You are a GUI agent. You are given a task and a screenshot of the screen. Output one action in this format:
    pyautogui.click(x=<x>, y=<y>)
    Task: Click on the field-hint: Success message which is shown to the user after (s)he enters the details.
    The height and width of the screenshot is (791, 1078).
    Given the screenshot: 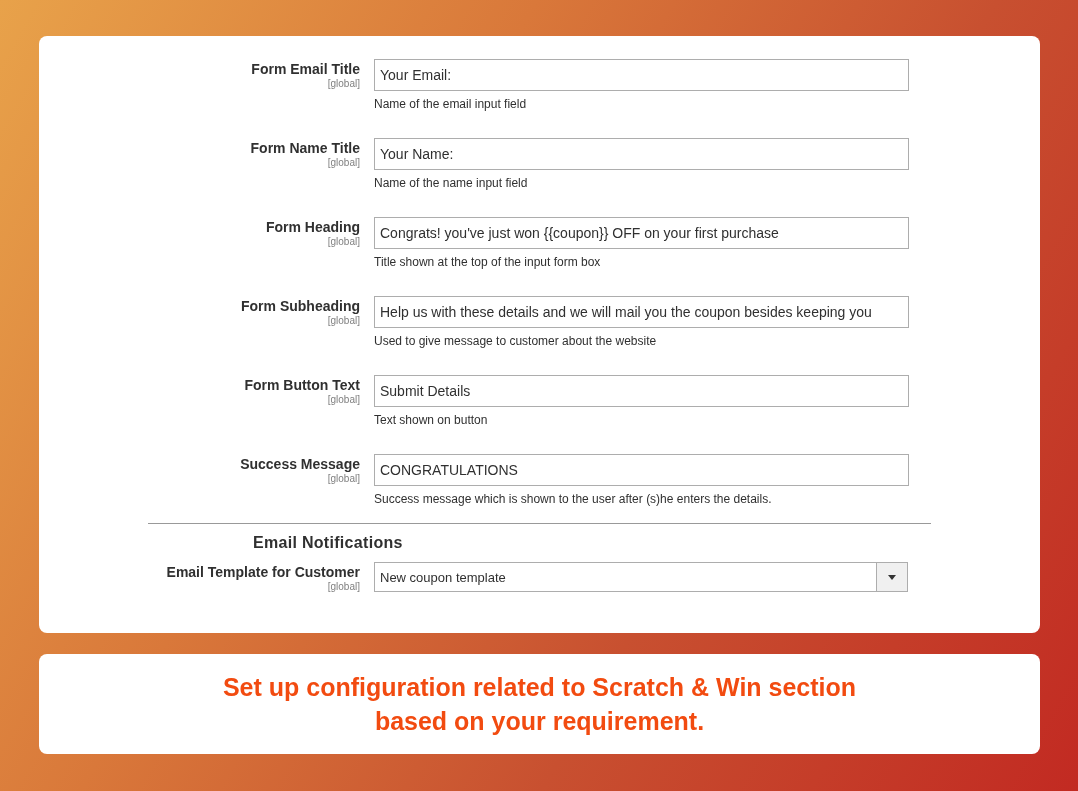 What is the action you would take?
    pyautogui.click(x=573, y=499)
    